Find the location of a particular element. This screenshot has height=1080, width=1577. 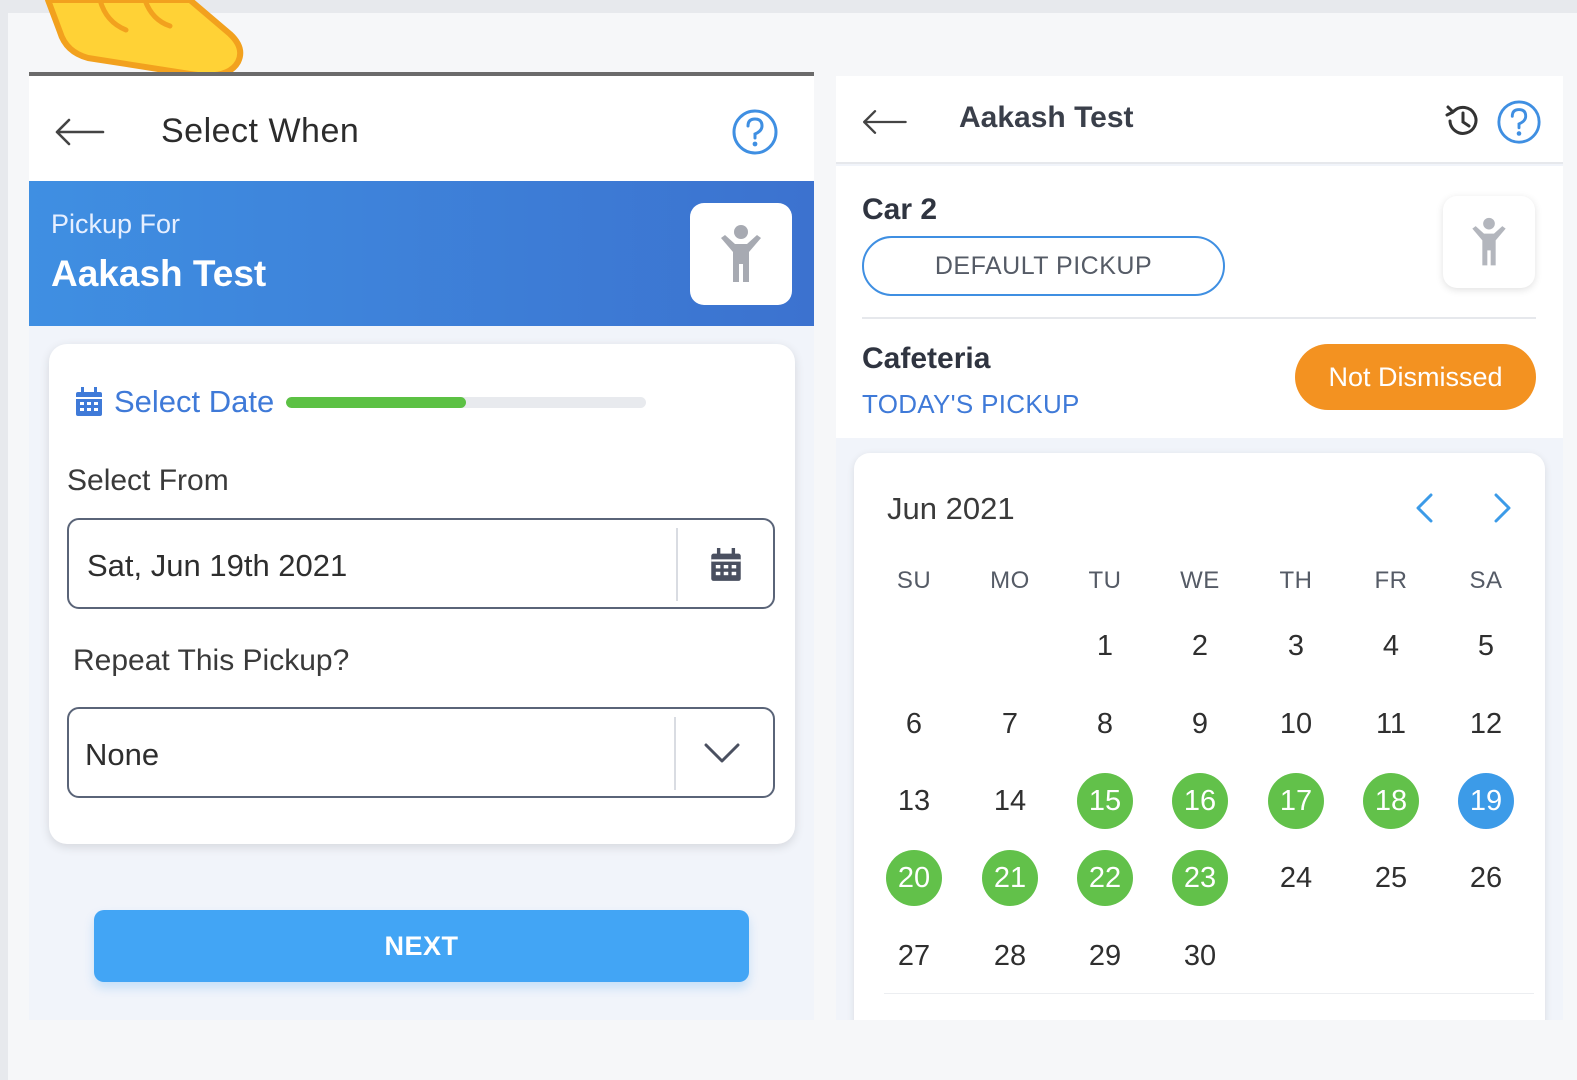

history-icon is located at coordinates (1462, 121).